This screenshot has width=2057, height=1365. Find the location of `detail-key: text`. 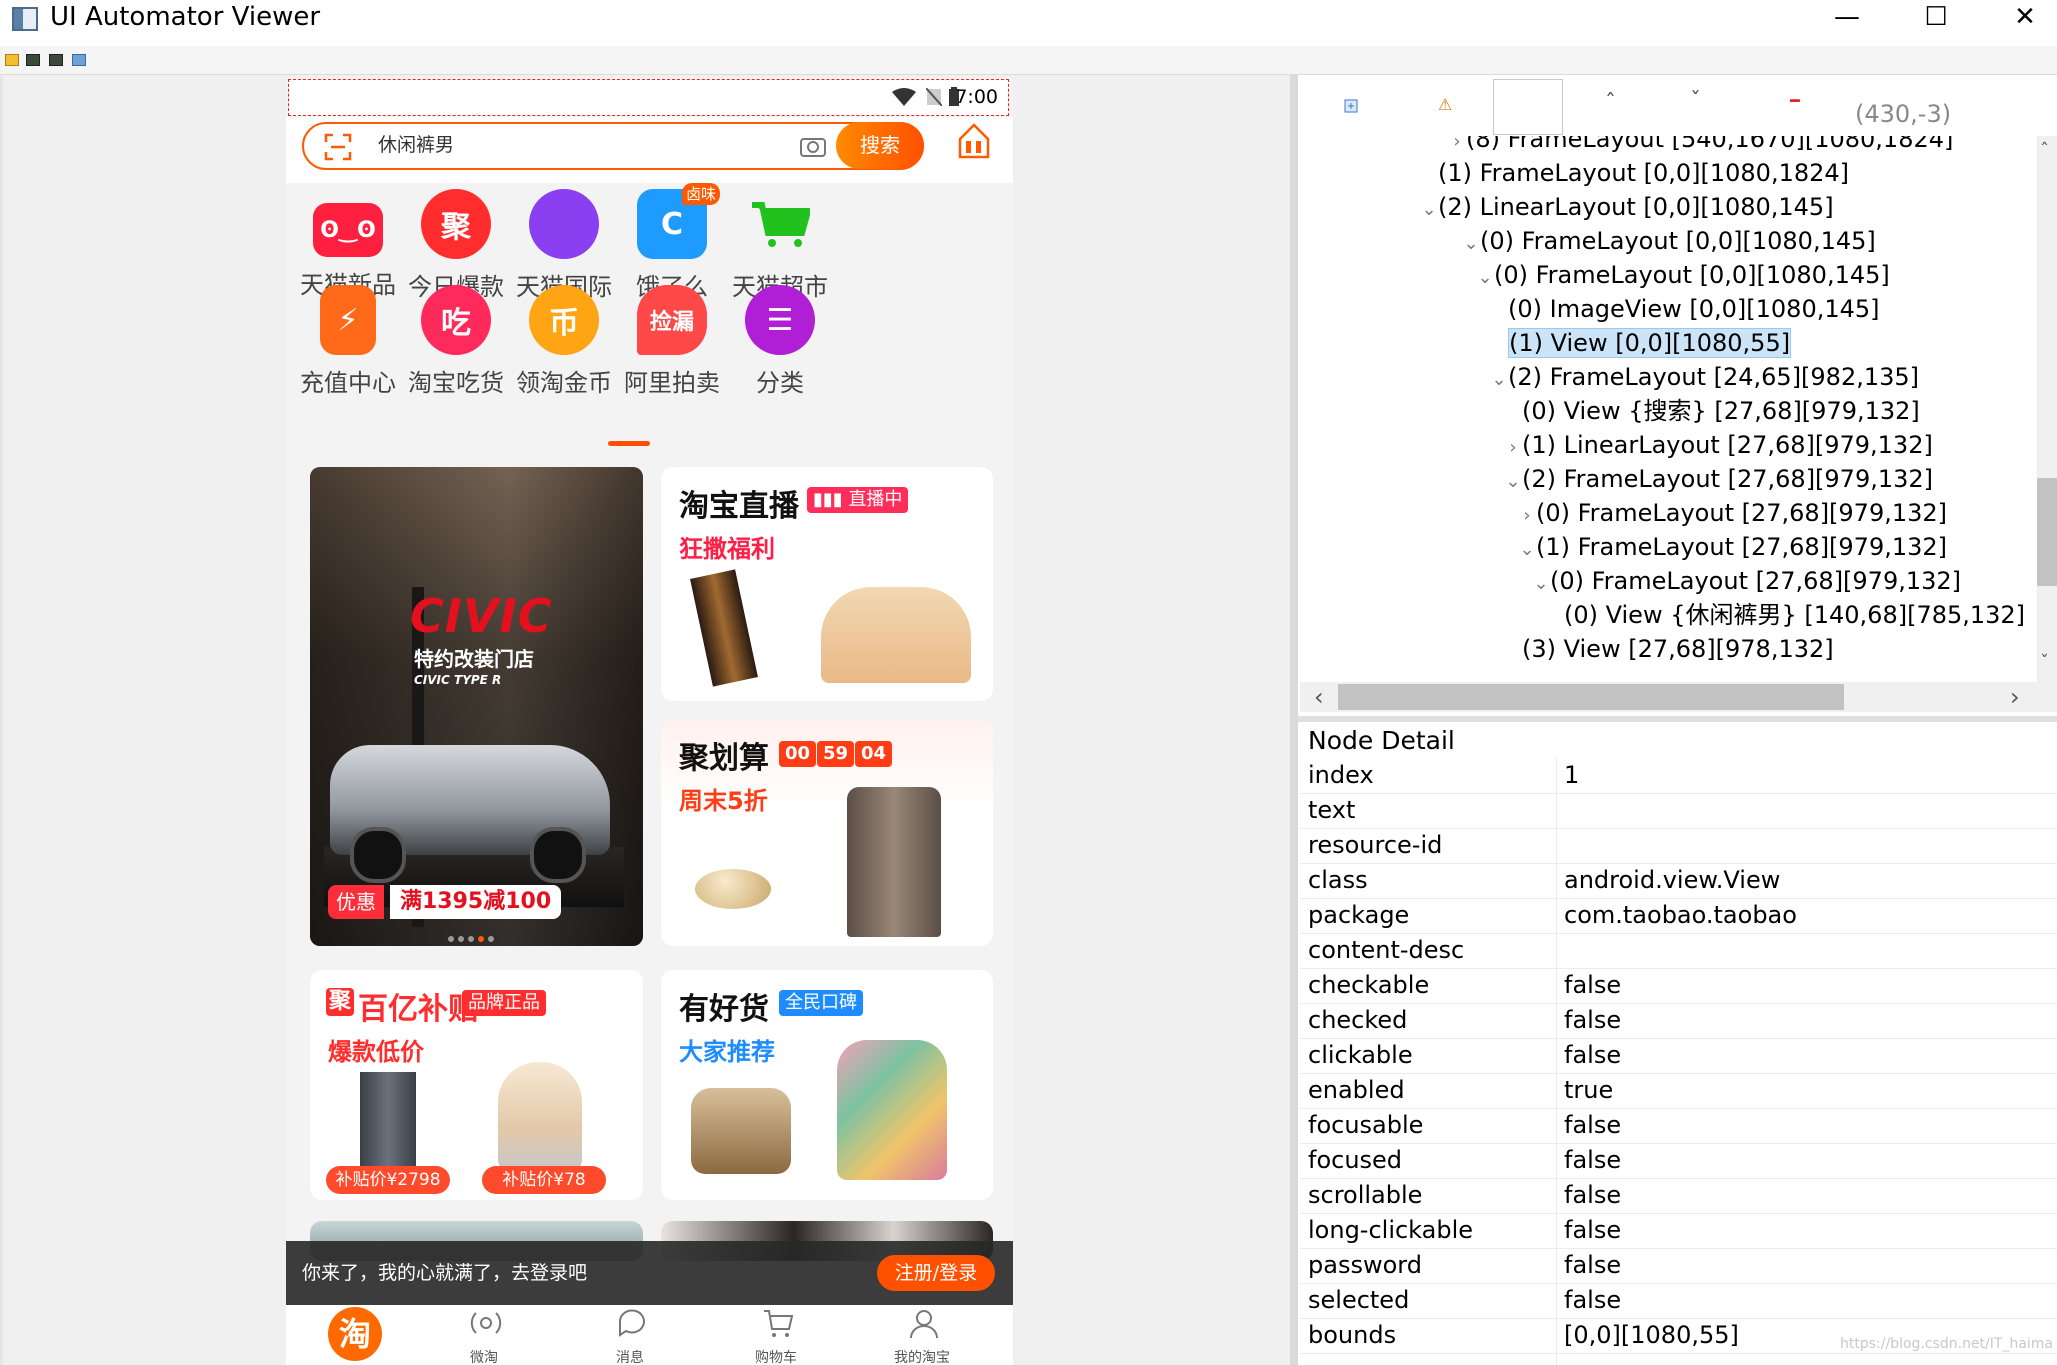

detail-key: text is located at coordinates (1332, 810).